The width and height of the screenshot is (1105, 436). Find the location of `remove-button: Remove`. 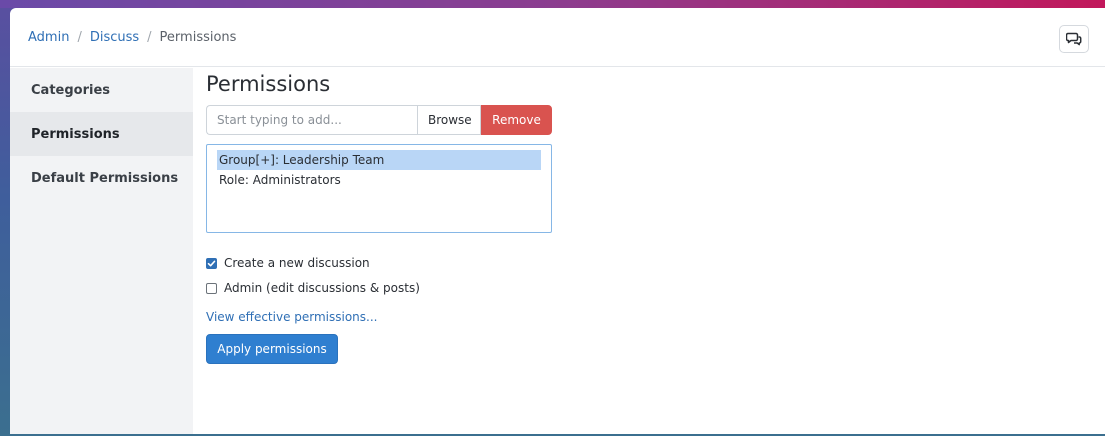

remove-button: Remove is located at coordinates (516, 120).